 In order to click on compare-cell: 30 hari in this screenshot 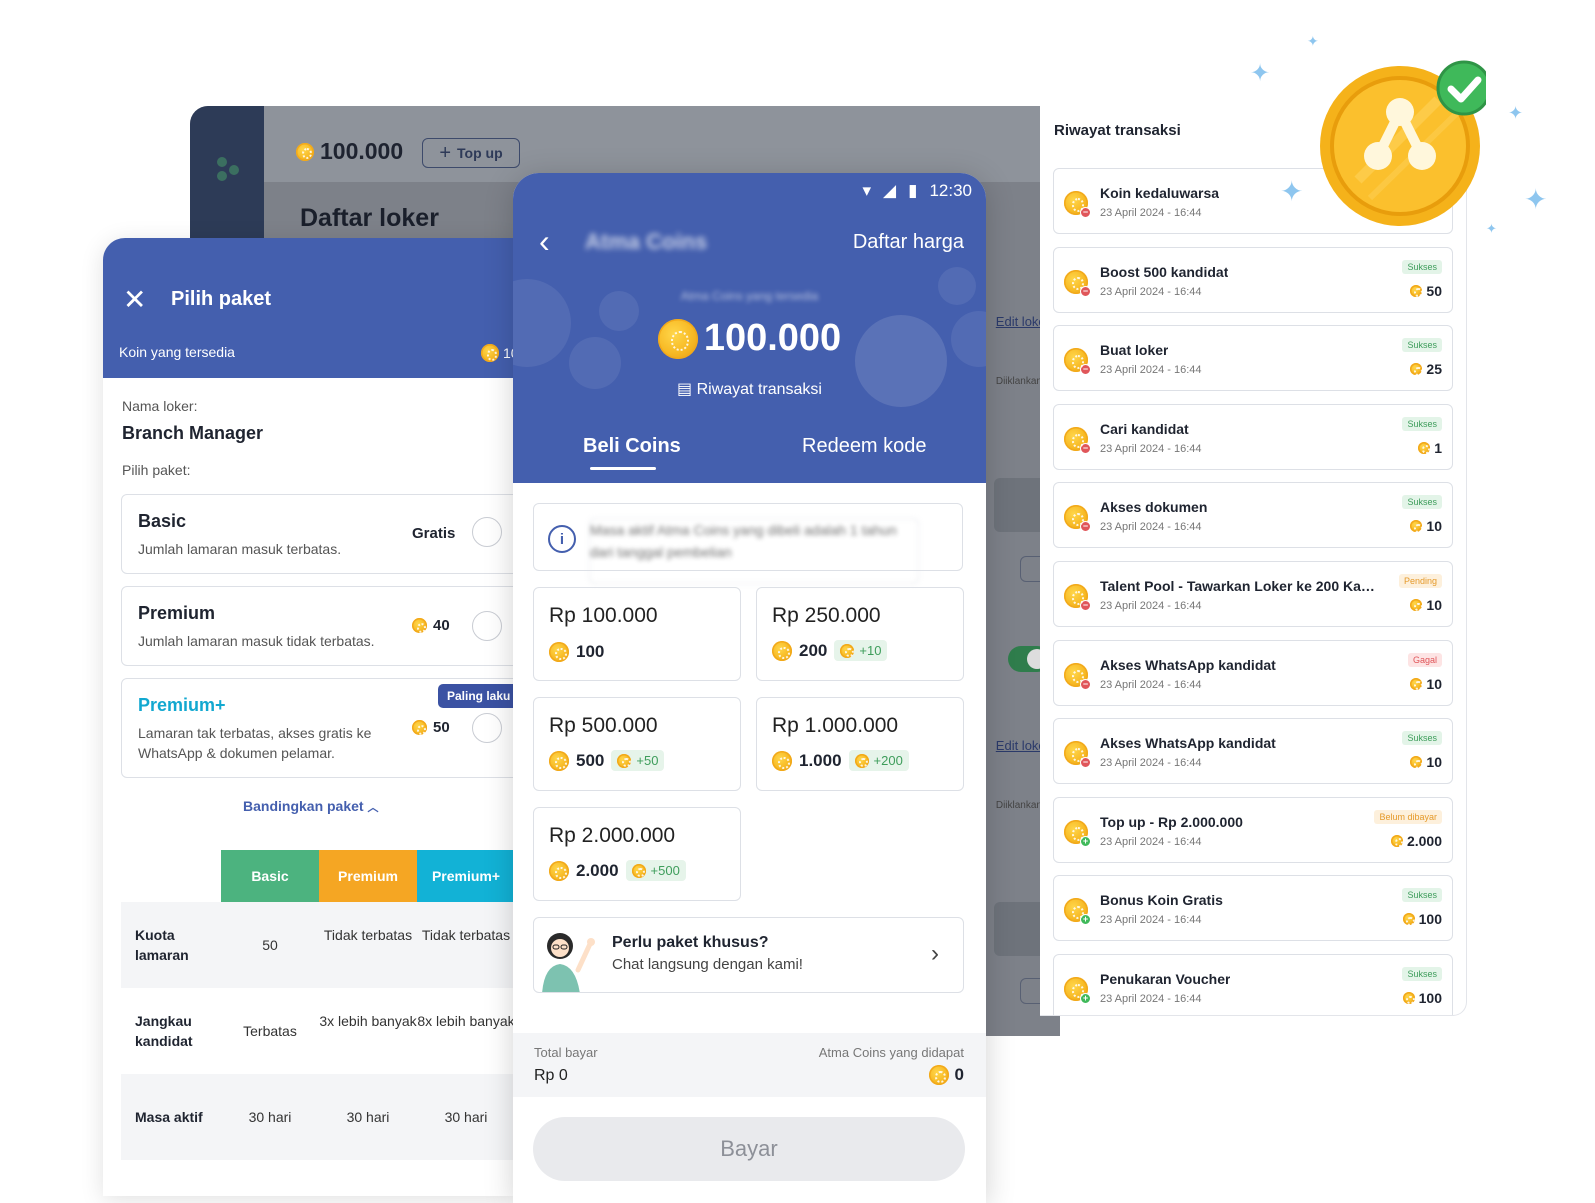, I will do `click(368, 1117)`.